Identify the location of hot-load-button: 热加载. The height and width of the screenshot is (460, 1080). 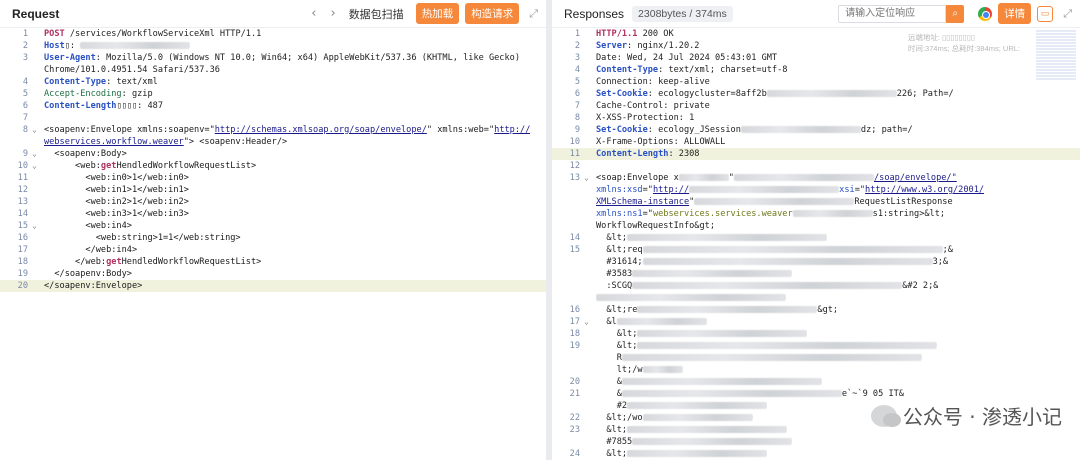
(437, 13).